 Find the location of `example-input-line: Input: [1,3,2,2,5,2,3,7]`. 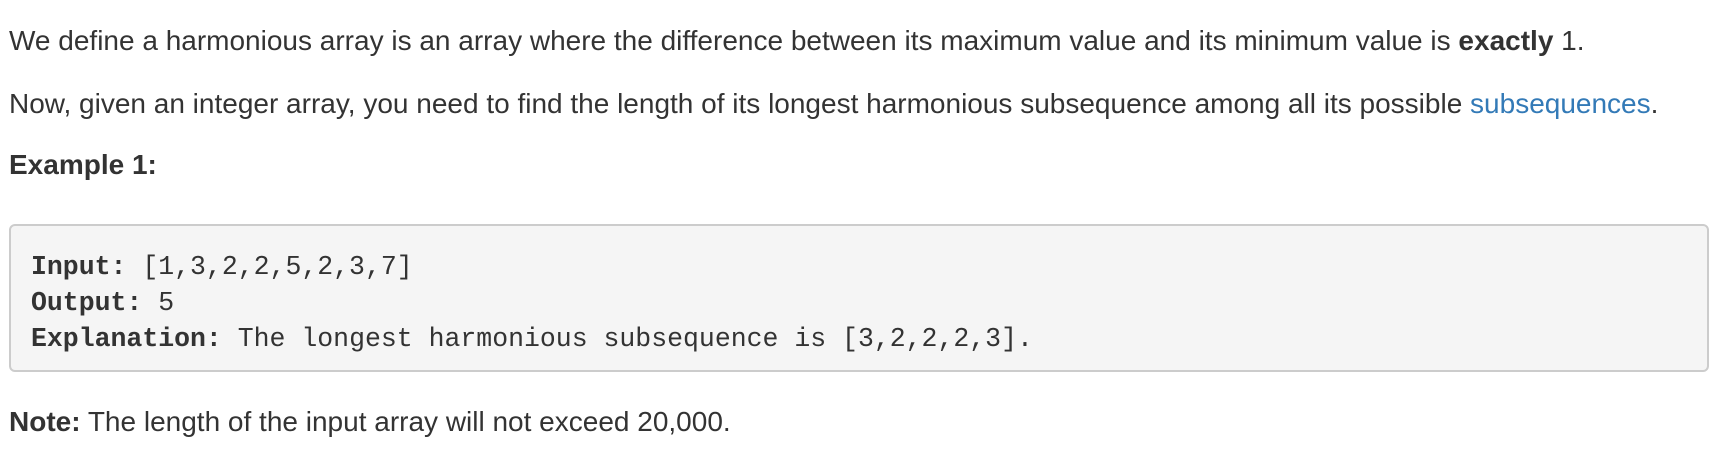

example-input-line: Input: [1,3,2,2,5,2,3,7] is located at coordinates (869, 267).